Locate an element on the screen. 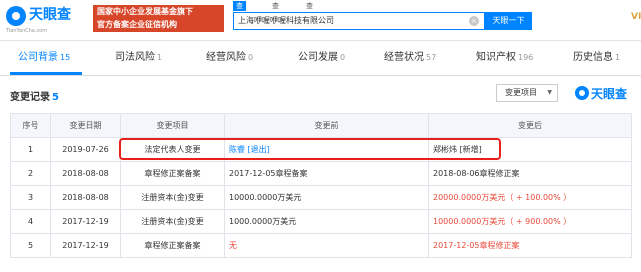 The width and height of the screenshot is (641, 272). search-input-value: 上海咿喔咿喔科技有限公司 is located at coordinates (286, 20).